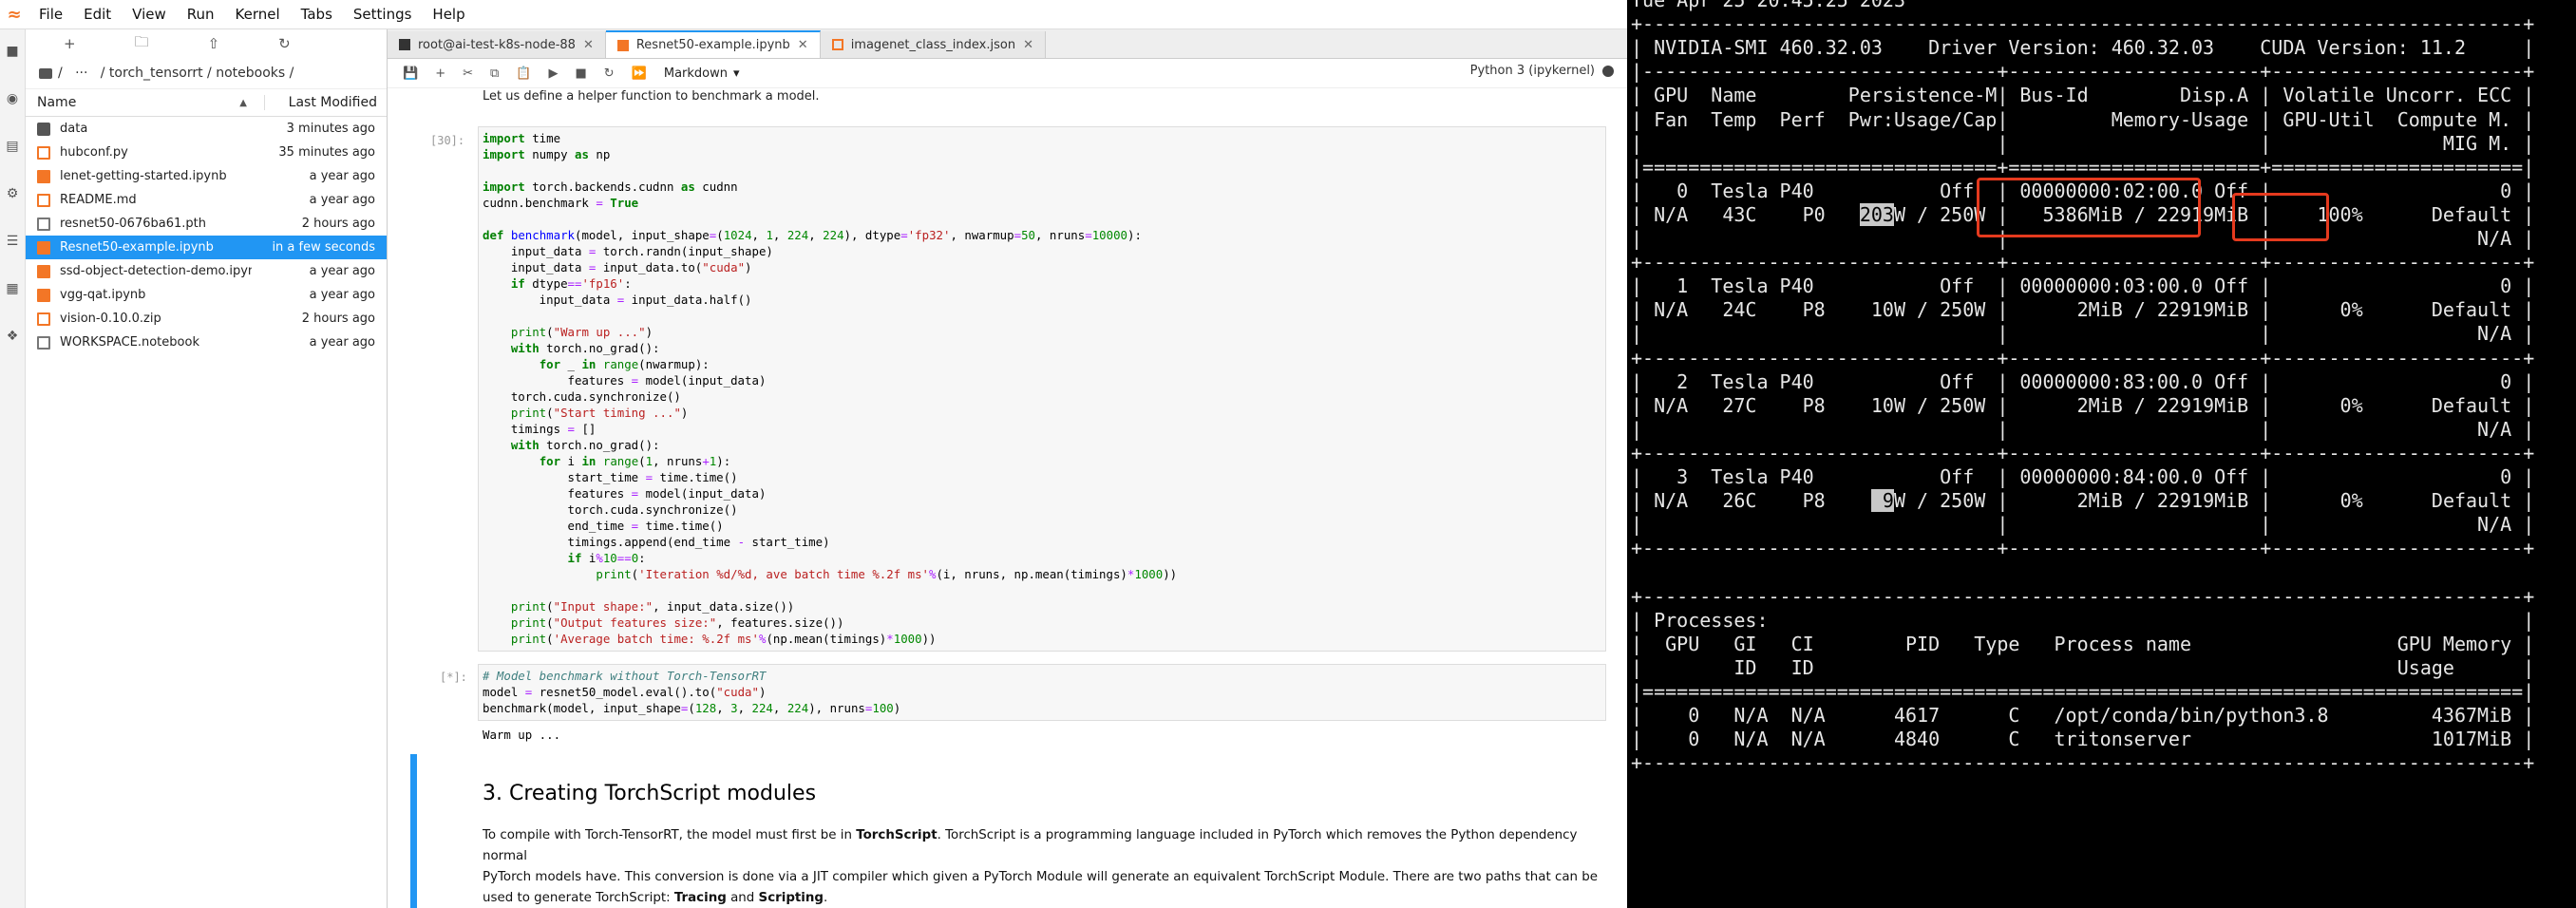 This screenshot has height=908, width=2576. I want to click on restart-icon: ↻, so click(609, 73).